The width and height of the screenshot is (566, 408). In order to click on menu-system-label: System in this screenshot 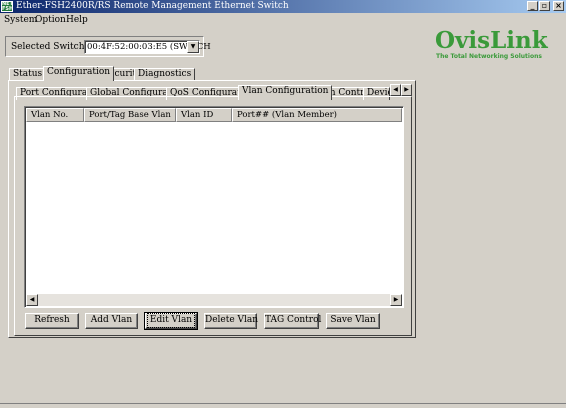, I will do `click(21, 20)`.